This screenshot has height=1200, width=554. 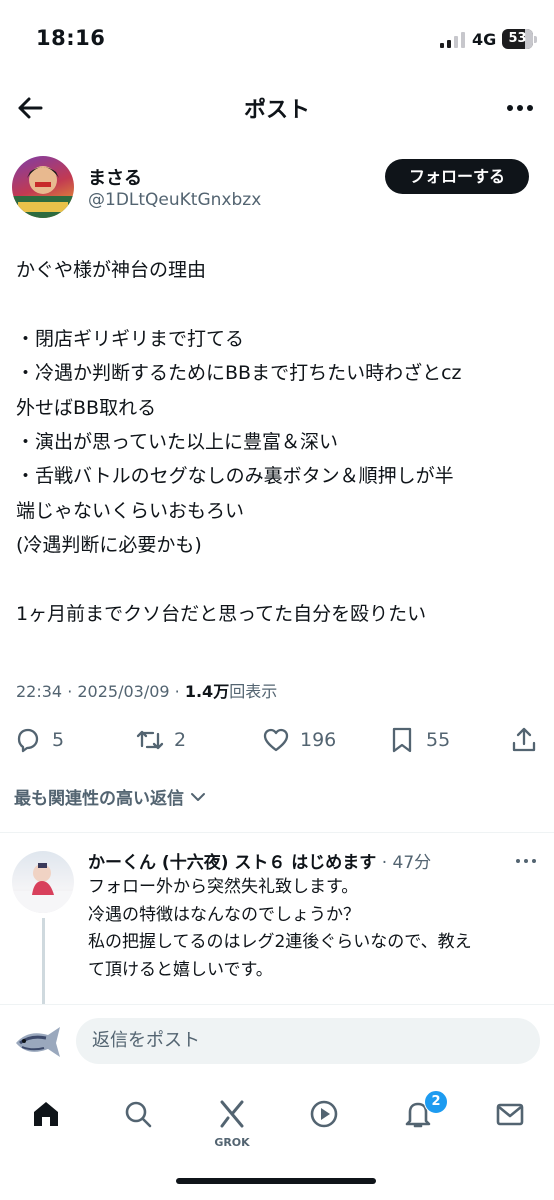 What do you see at coordinates (276, 1181) in the screenshot?
I see `home-indicator` at bounding box center [276, 1181].